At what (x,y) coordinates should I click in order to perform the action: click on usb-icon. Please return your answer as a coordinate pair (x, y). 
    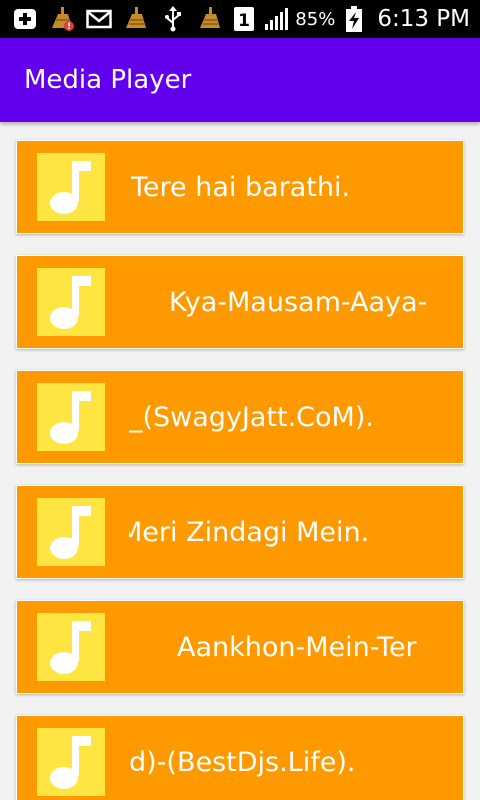
    Looking at the image, I should click on (173, 19).